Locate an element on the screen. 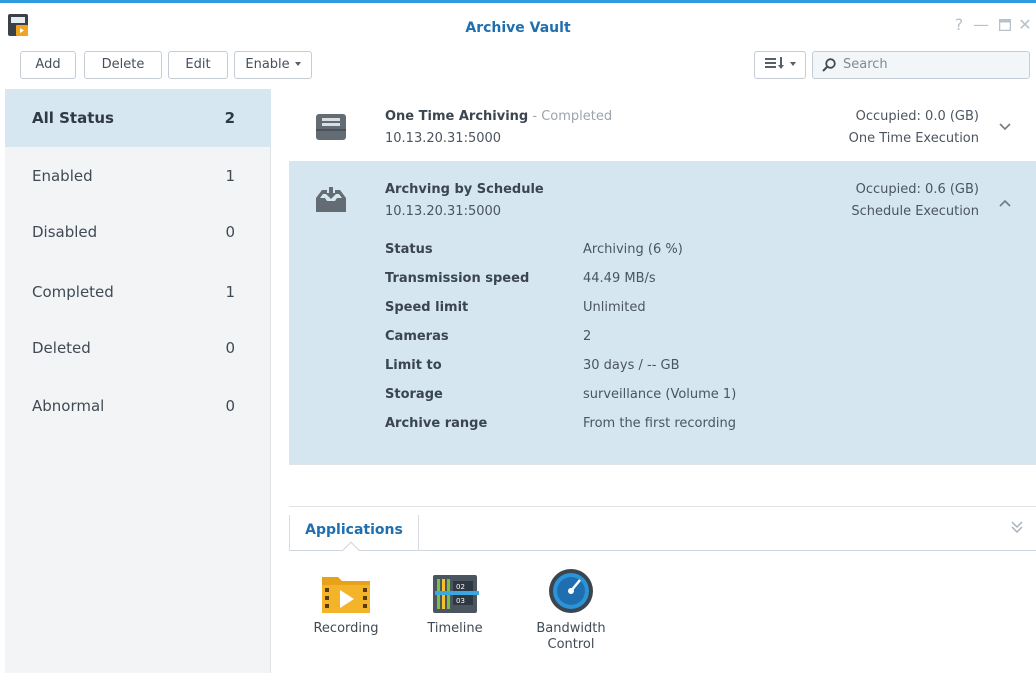 This screenshot has height=673, width=1036. recording-icon is located at coordinates (346, 595).